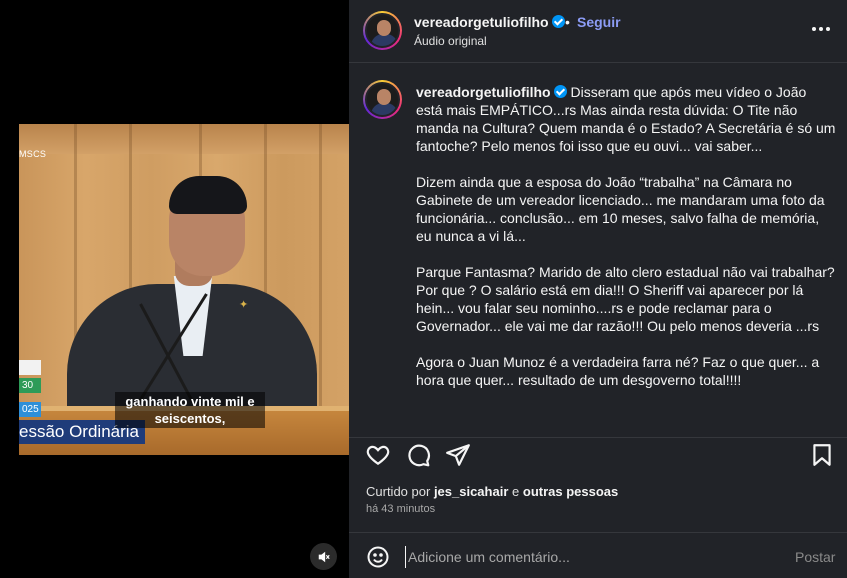  What do you see at coordinates (481, 22) in the screenshot?
I see `username-link: vereadorgetuliofilho` at bounding box center [481, 22].